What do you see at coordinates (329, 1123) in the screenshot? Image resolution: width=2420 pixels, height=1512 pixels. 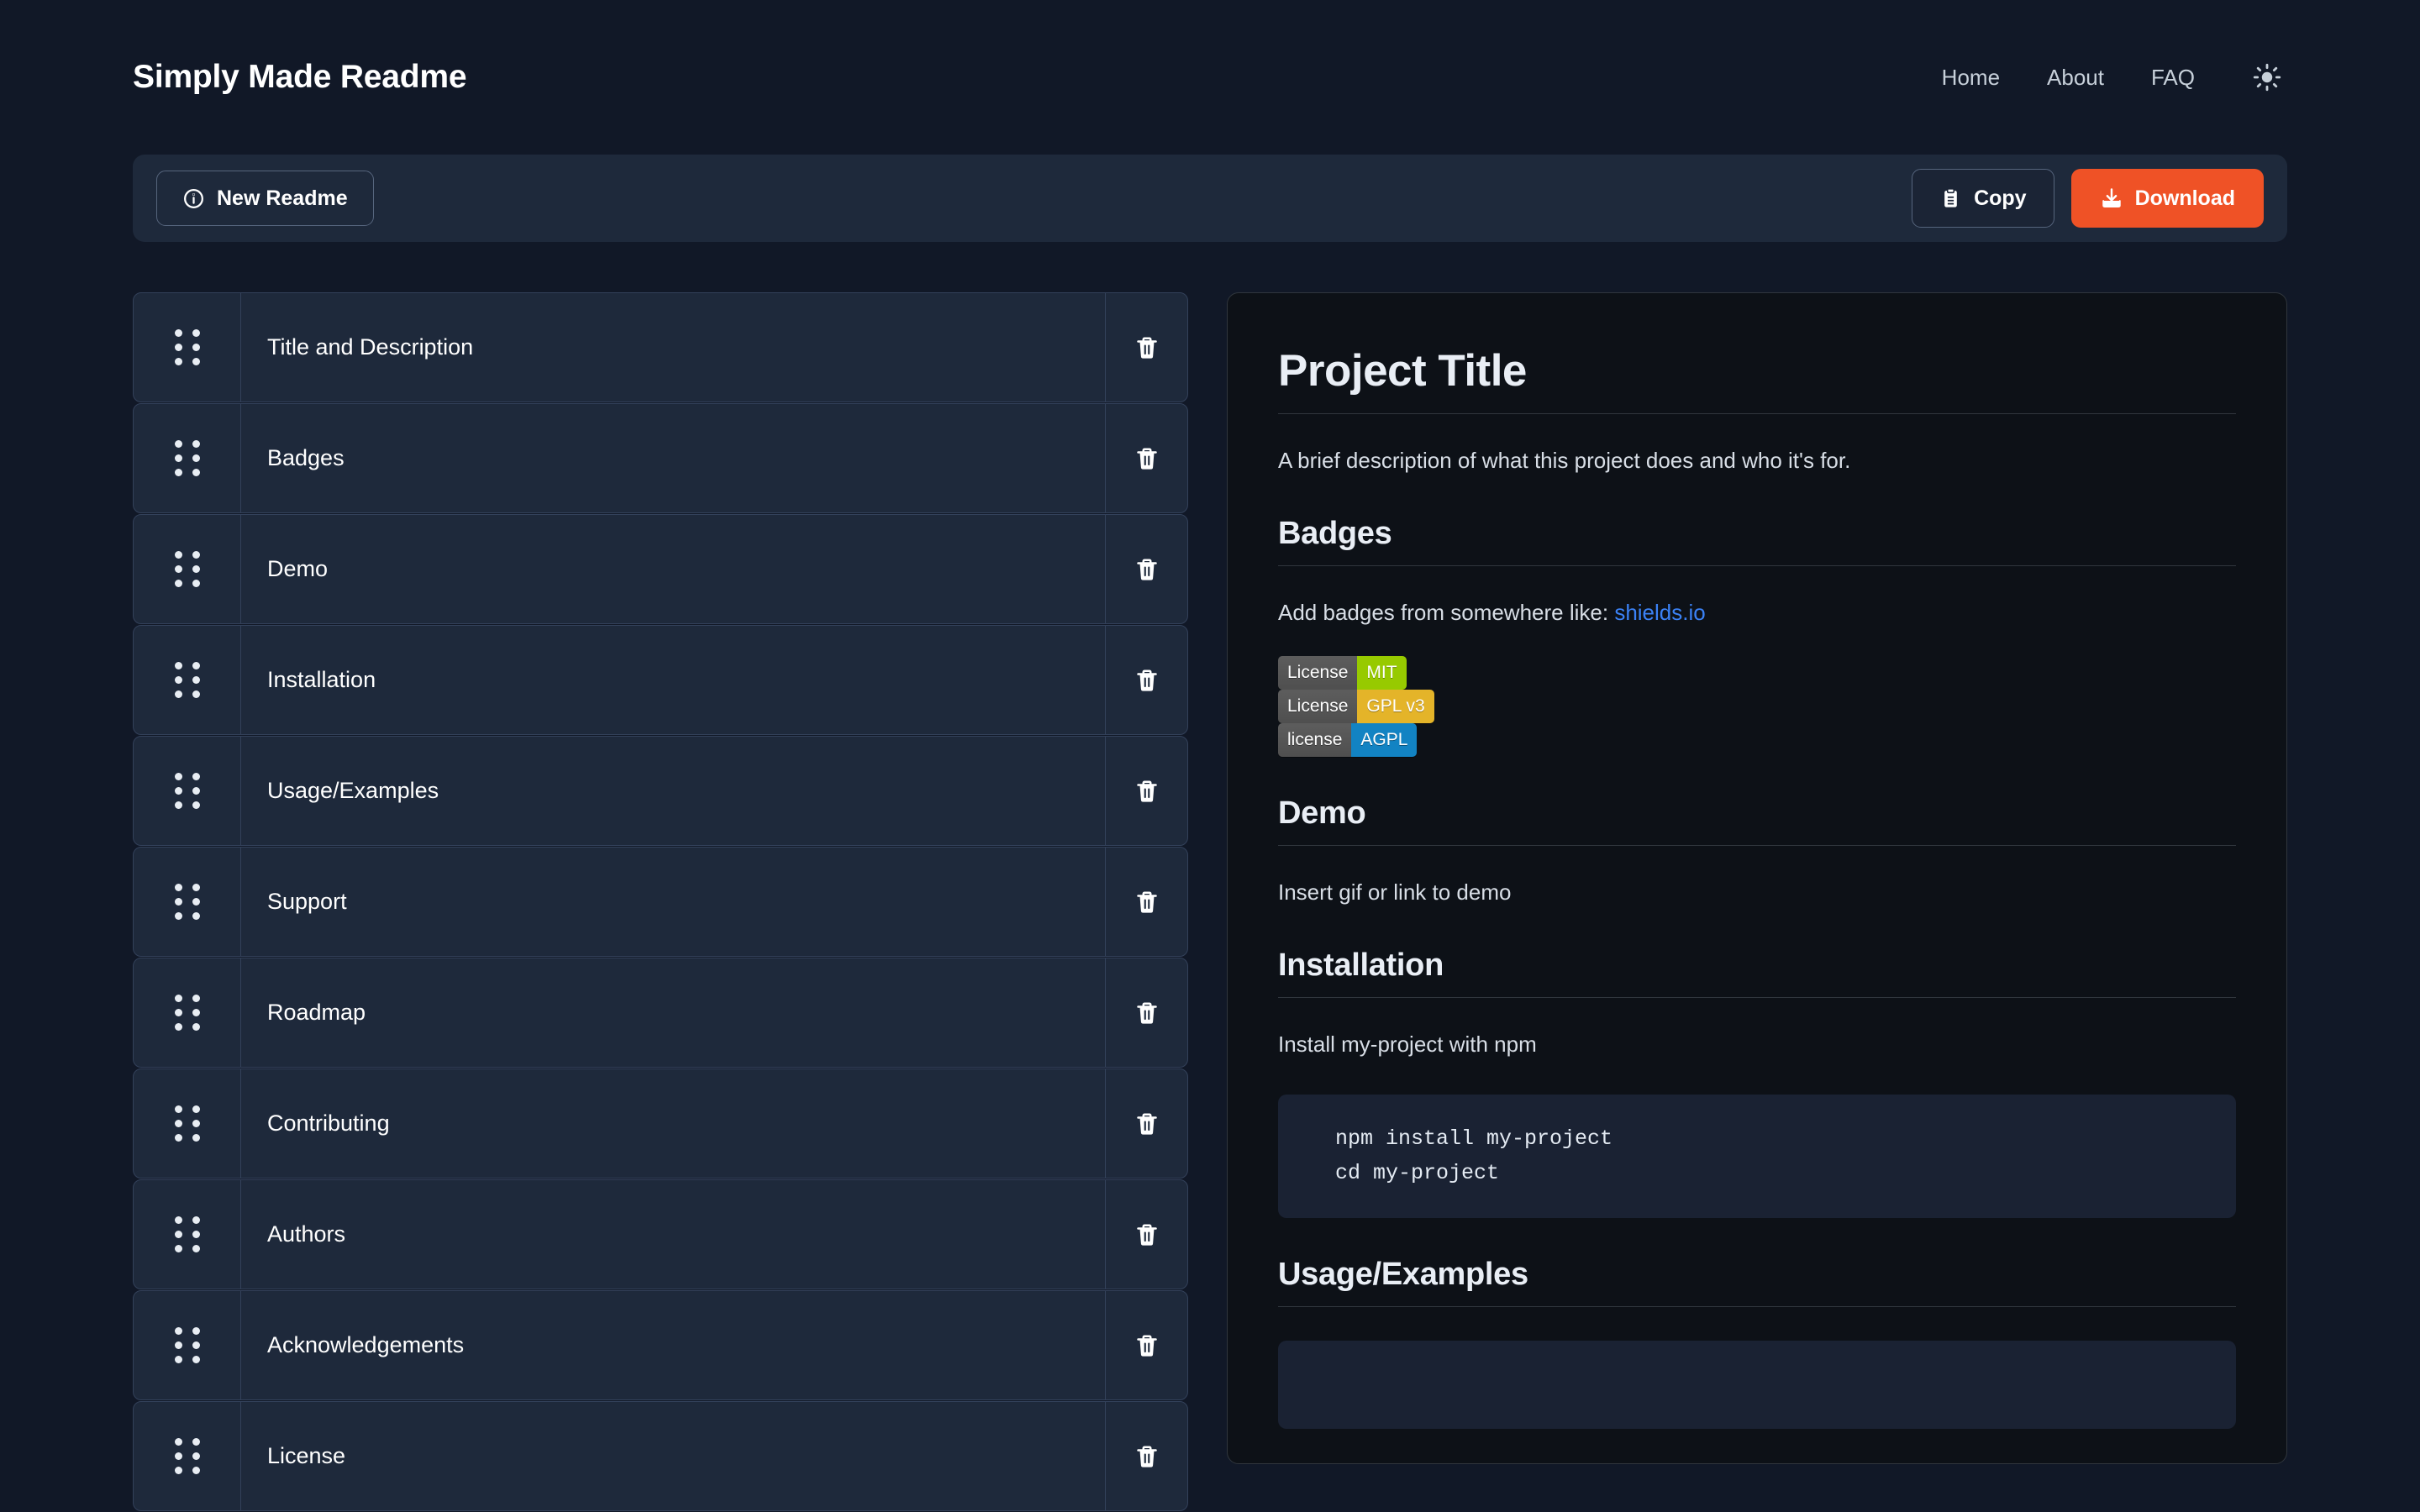 I see `section-row-label: Contributing` at bounding box center [329, 1123].